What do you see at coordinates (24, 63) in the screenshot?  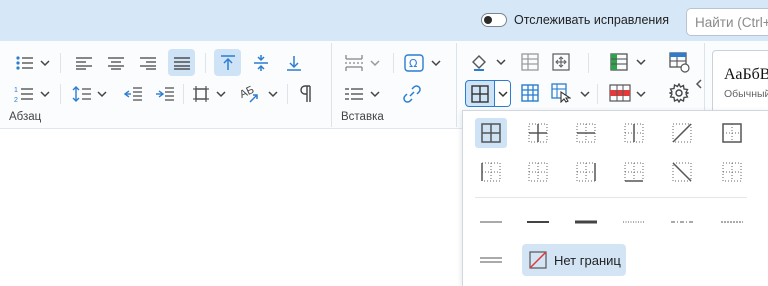 I see `bullet-list-button` at bounding box center [24, 63].